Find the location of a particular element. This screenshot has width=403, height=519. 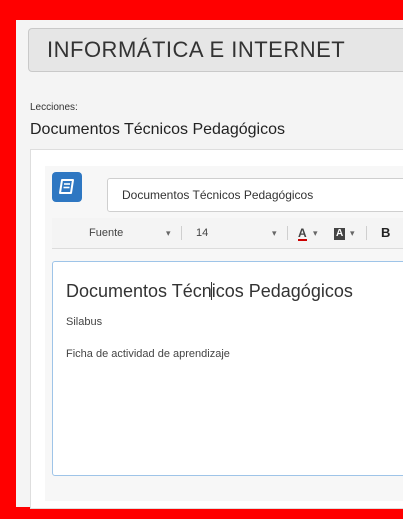

background-color-icon: A is located at coordinates (340, 234).